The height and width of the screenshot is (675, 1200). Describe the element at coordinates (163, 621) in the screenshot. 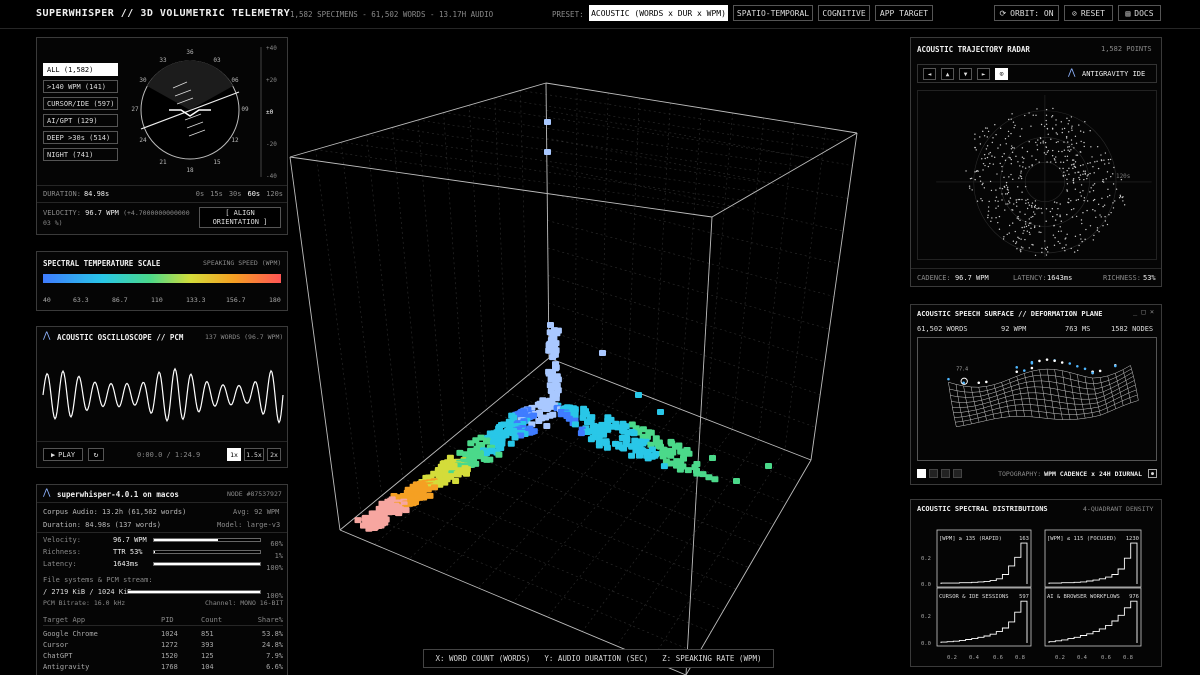

I see `table-header: Target App PID Count Share%` at that location.